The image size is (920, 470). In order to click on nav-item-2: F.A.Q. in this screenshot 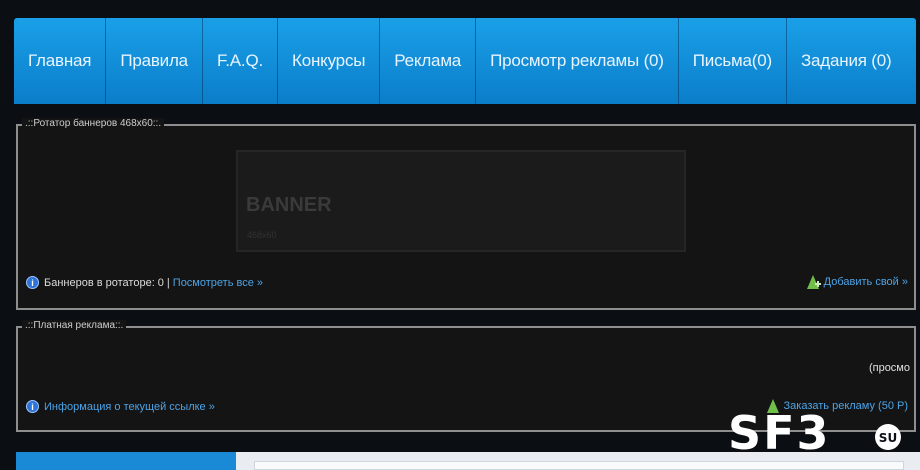, I will do `click(240, 61)`.